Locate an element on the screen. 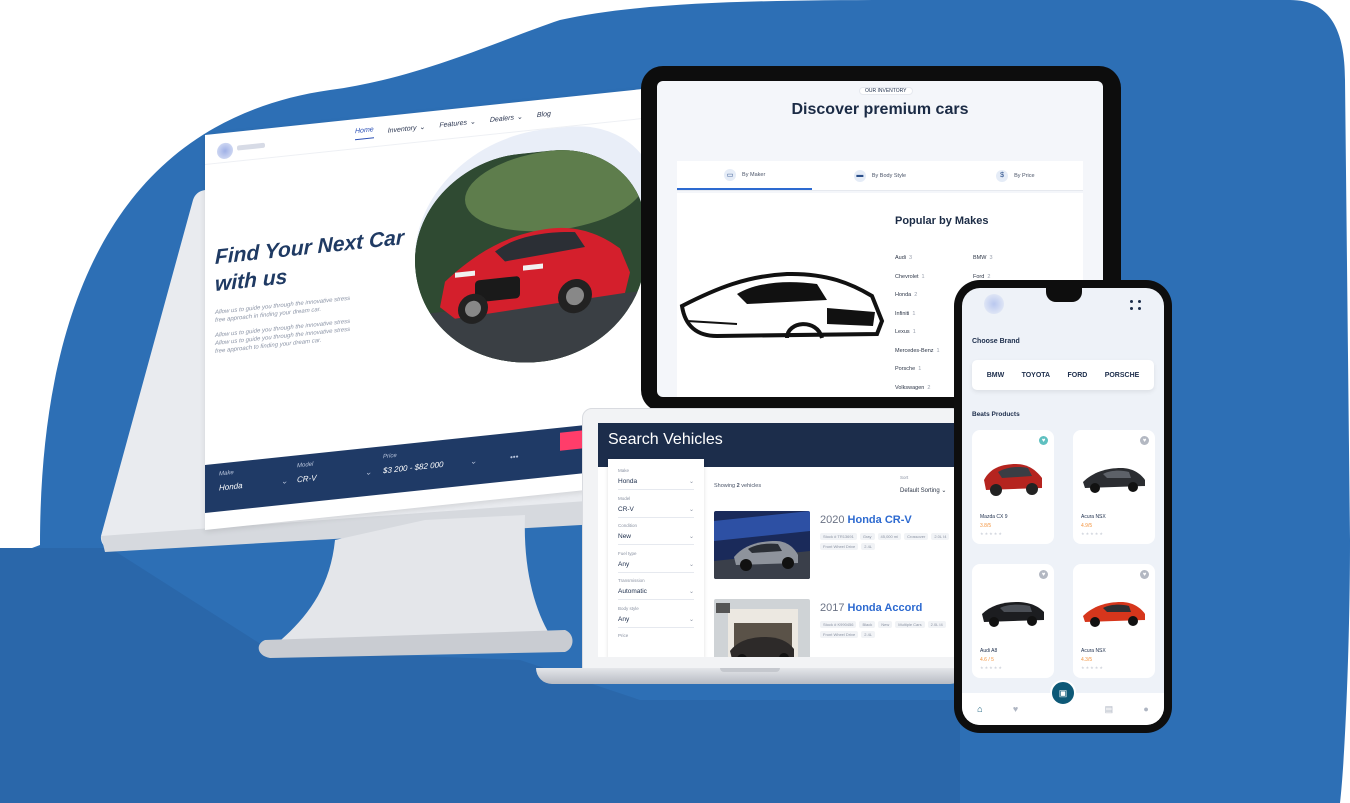 This screenshot has width=1350, height=803. brand-bmw: BMW is located at coordinates (996, 375).